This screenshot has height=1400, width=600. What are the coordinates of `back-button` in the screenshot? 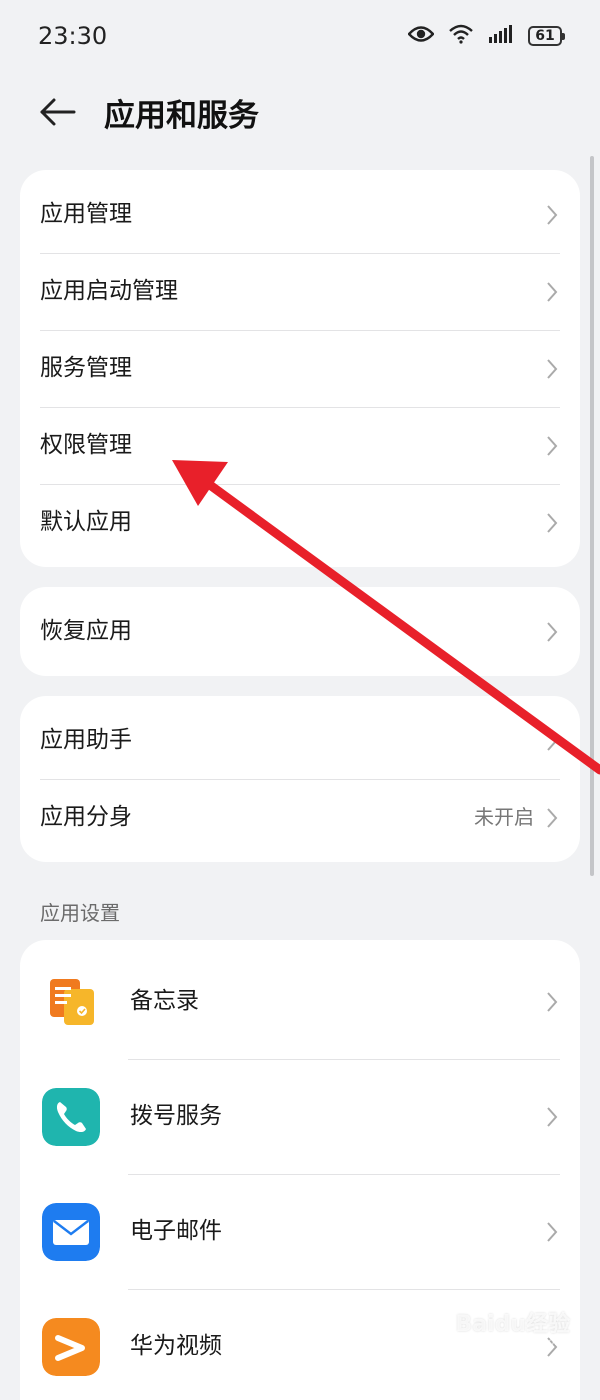 It's located at (58, 112).